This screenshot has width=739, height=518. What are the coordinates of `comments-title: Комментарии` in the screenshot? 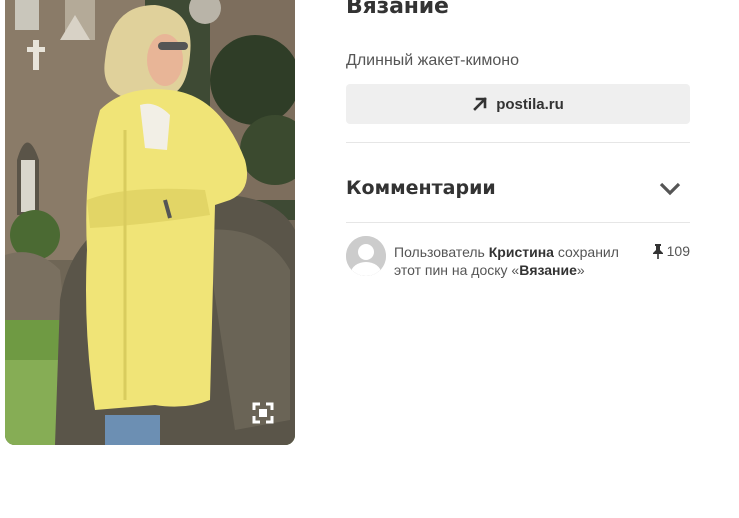 It's located at (421, 188).